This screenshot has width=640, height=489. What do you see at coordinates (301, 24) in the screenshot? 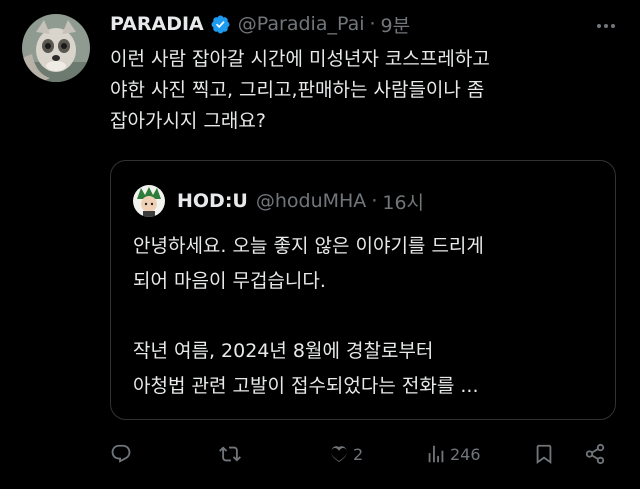
I see `handle: @Paradia_Pai` at bounding box center [301, 24].